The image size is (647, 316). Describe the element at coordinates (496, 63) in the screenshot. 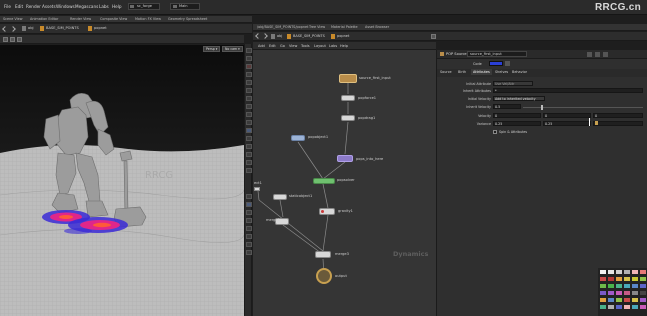

I see `code-color-swatch` at that location.